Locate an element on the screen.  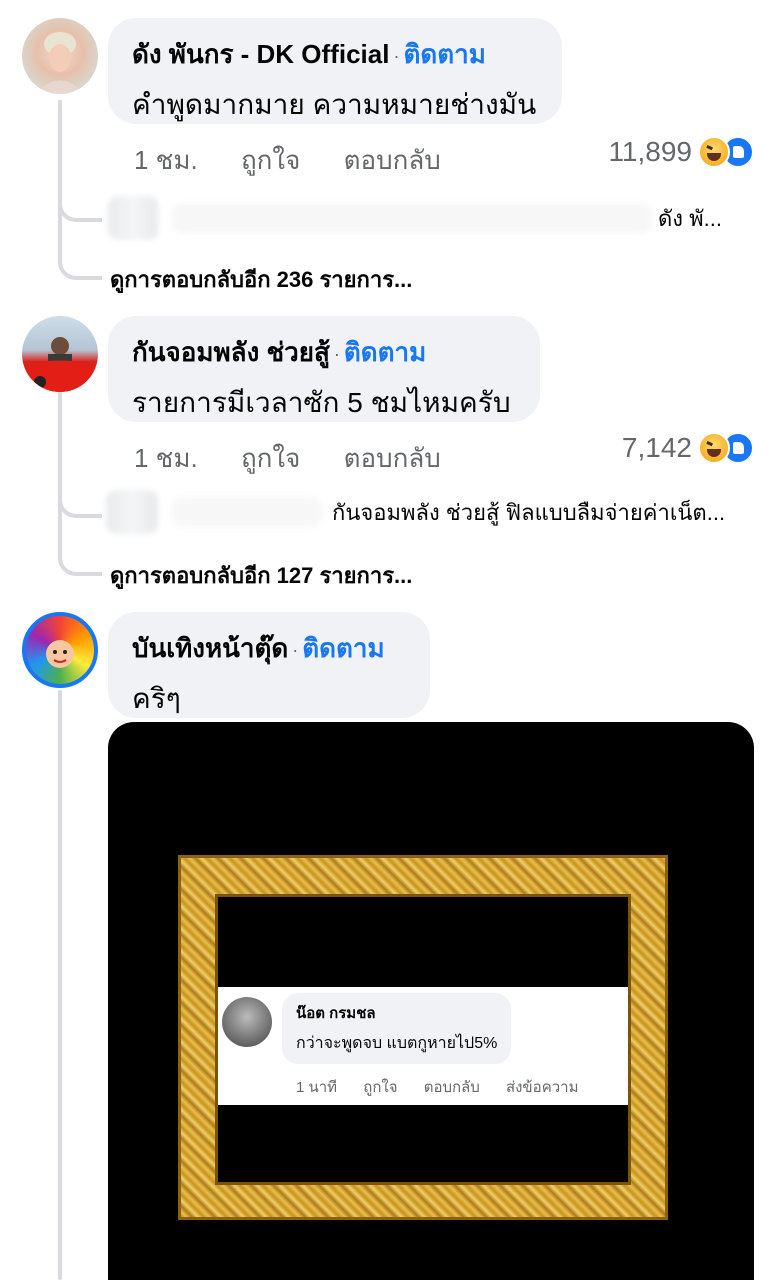
reaction-summary: 11,899 is located at coordinates (681, 152).